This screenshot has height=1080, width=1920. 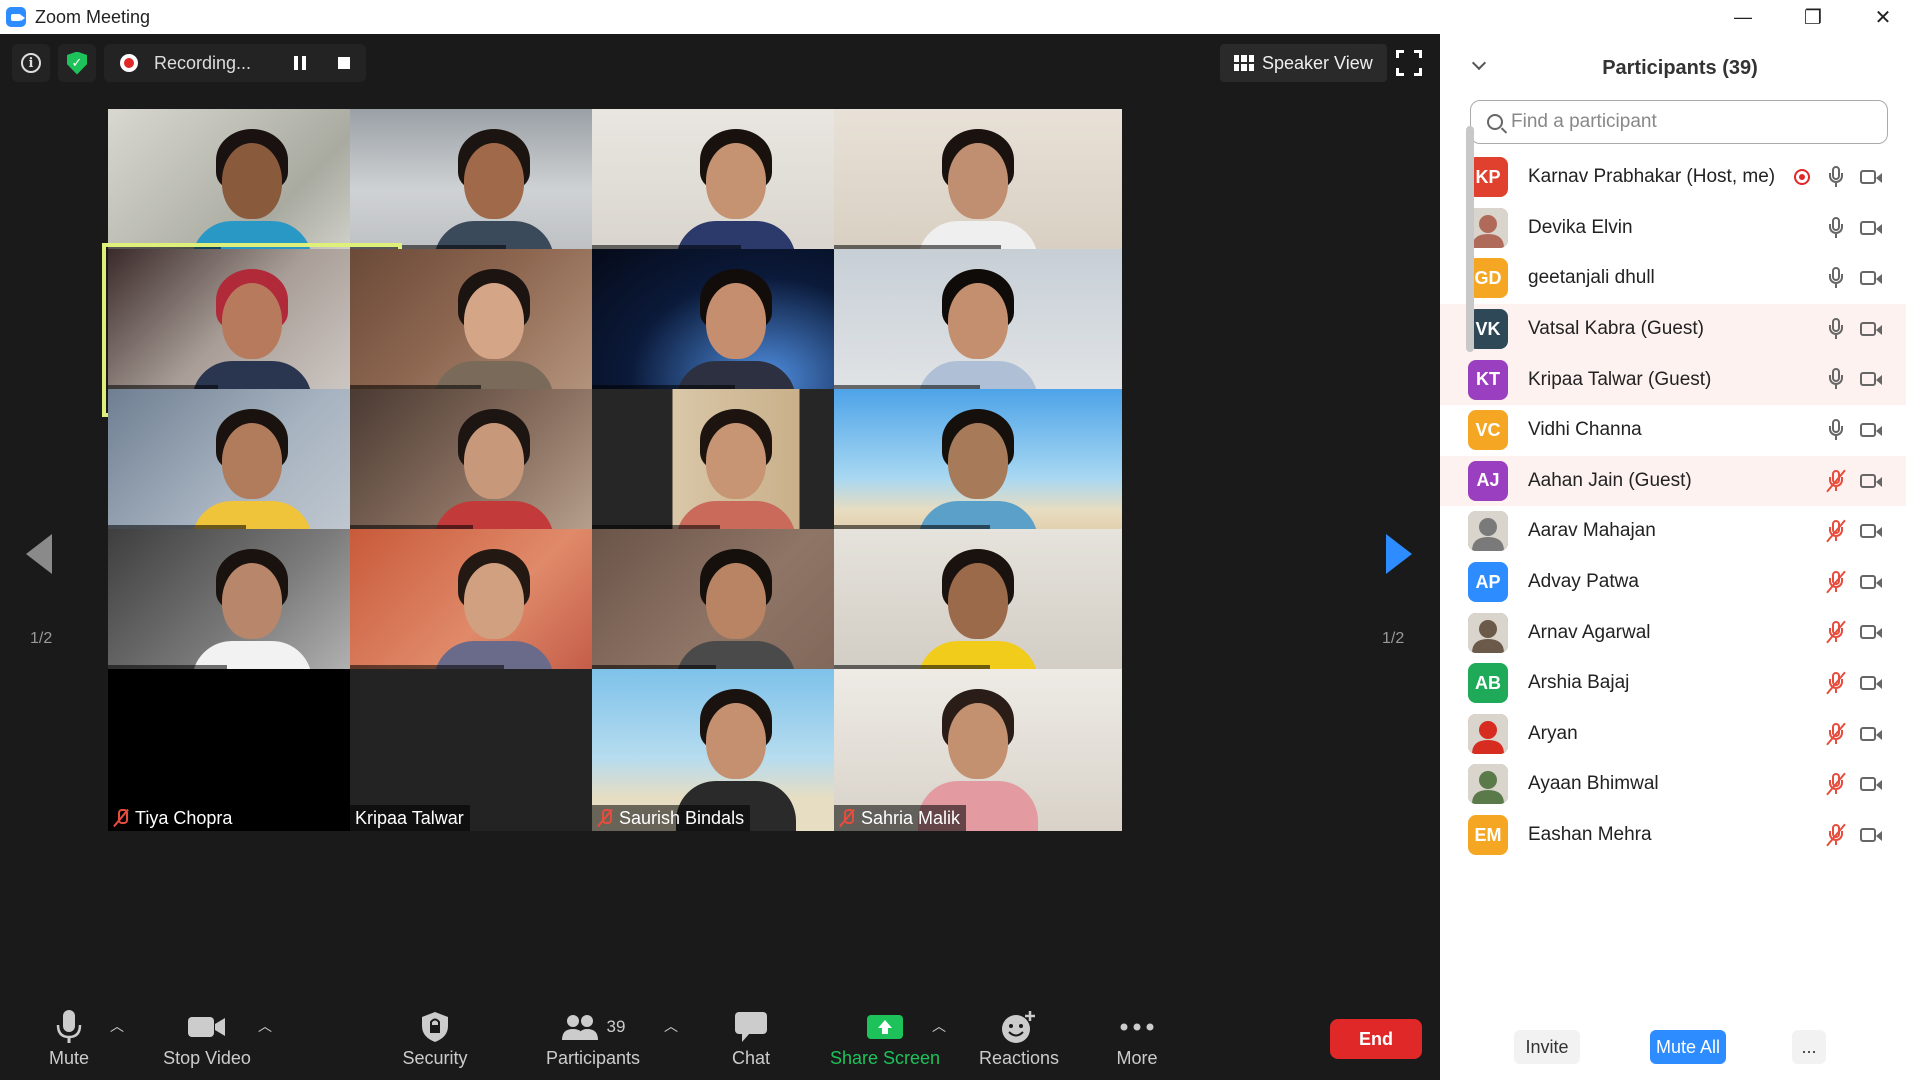 I want to click on participant-list-name: Ayaan Bhimwal, so click(x=1593, y=784).